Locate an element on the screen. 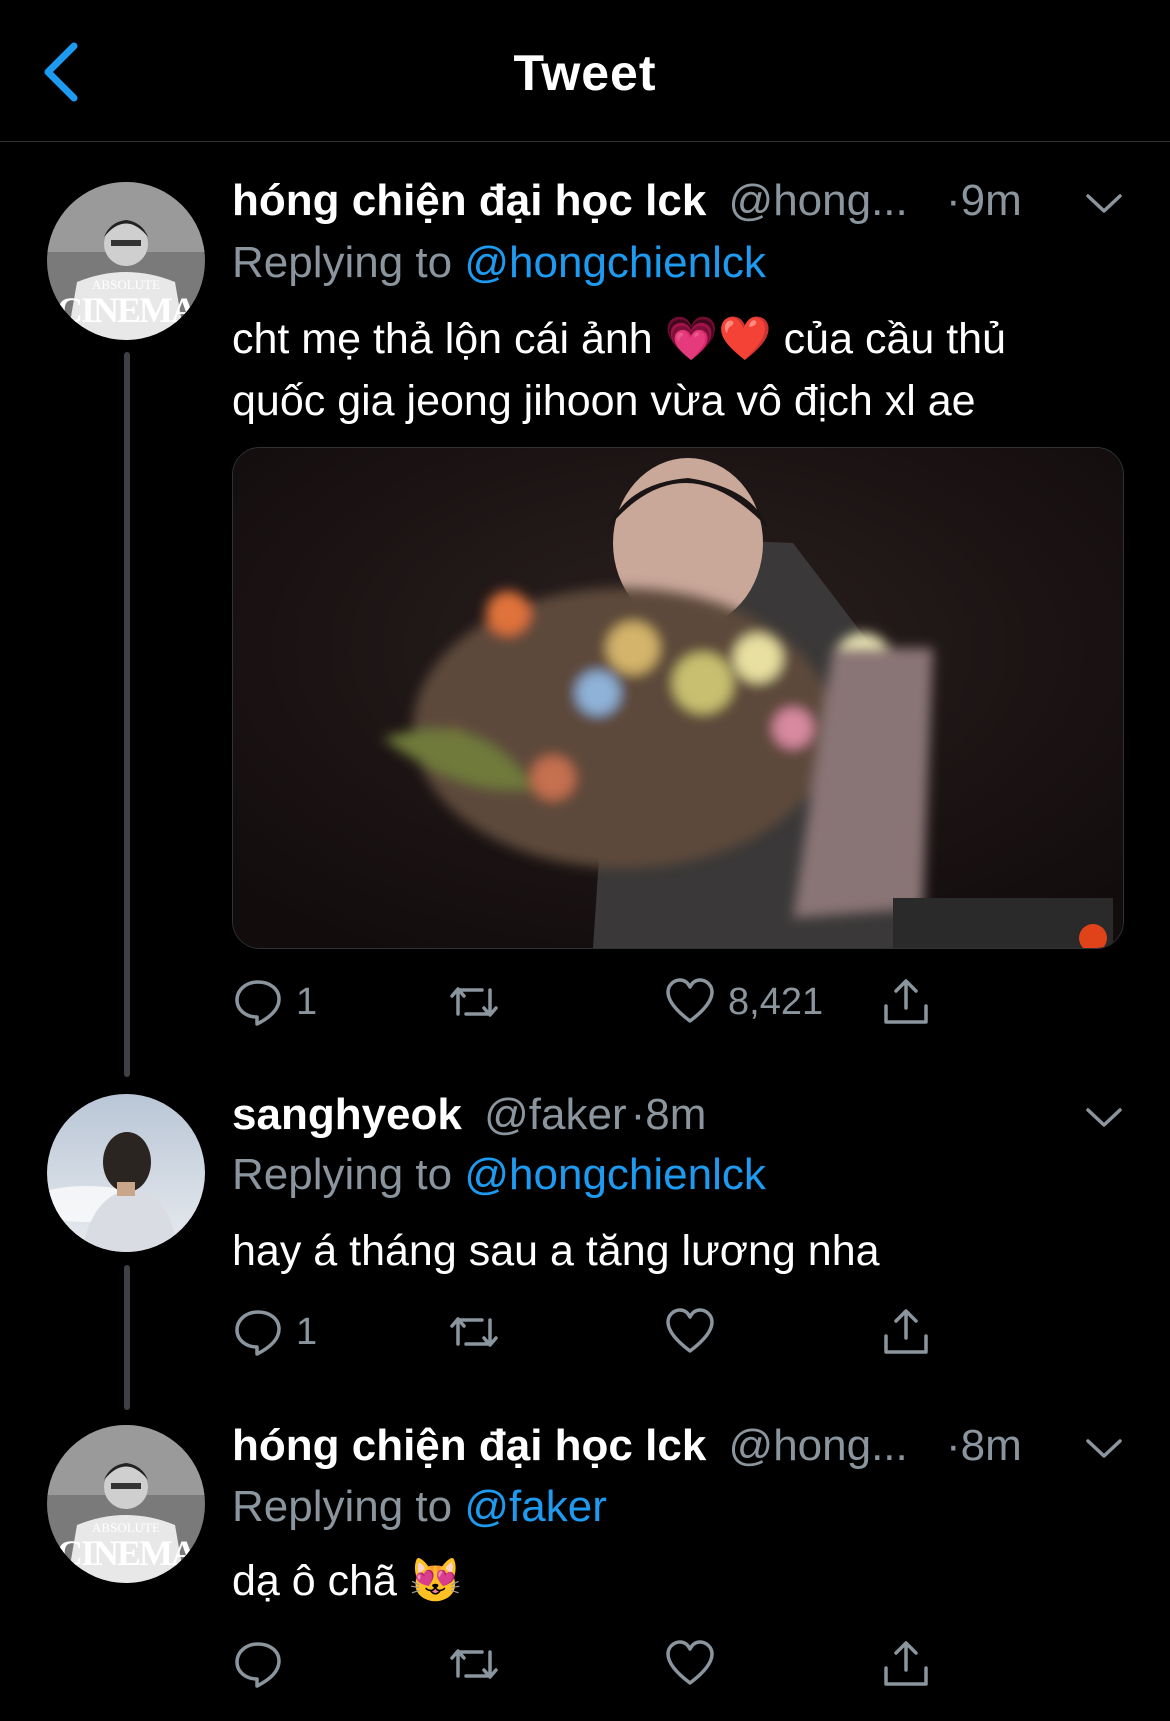 This screenshot has height=1721, width=1170. tweet-header: hóng chiện đại học lck @hong... ·8m is located at coordinates (627, 1446).